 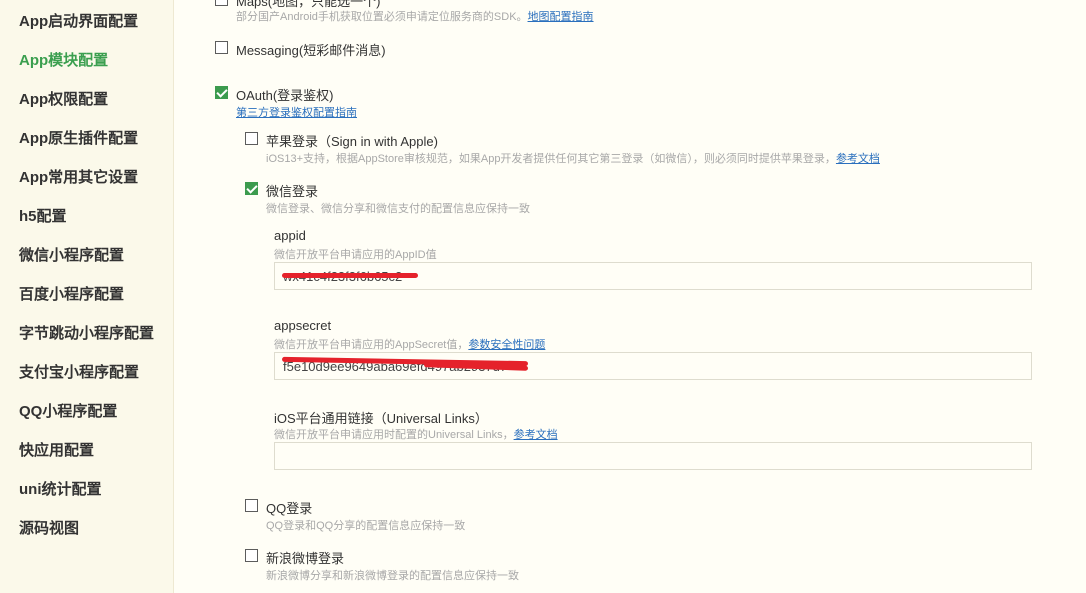 I want to click on weixin-login-label: 微信登录, so click(x=292, y=191).